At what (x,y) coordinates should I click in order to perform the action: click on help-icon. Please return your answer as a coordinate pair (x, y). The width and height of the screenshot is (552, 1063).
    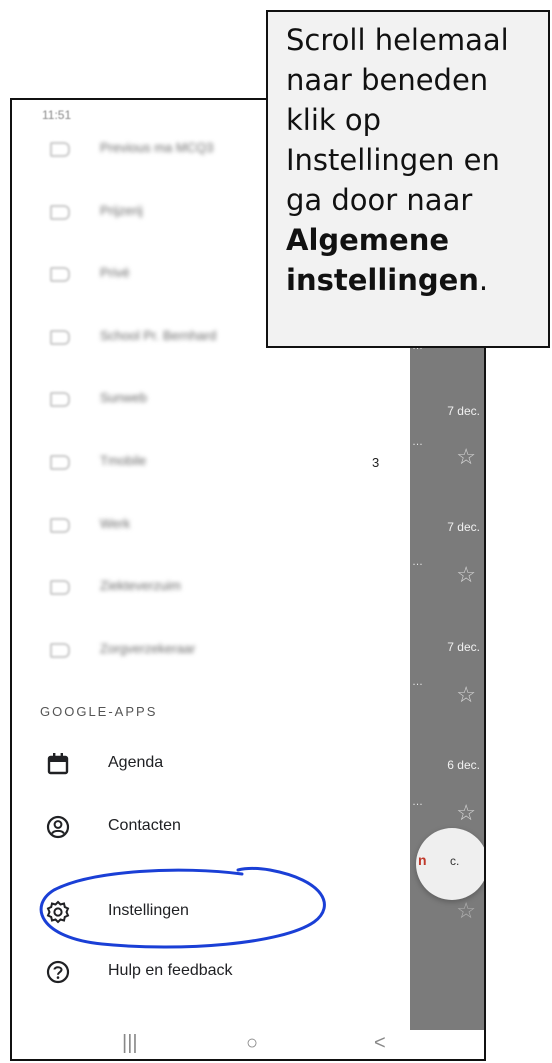
    Looking at the image, I should click on (58, 972).